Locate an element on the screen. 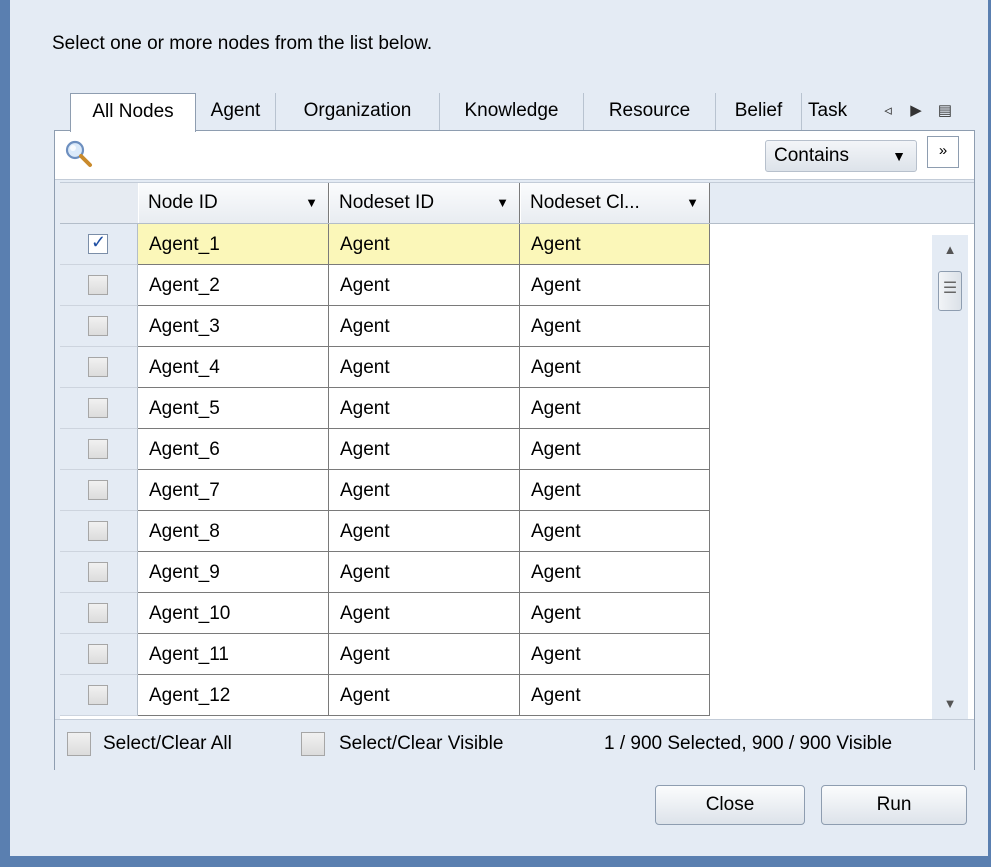 Image resolution: width=991 pixels, height=867 pixels. column-header-nodeset-id: Nodeset ID ▼ is located at coordinates (424, 203).